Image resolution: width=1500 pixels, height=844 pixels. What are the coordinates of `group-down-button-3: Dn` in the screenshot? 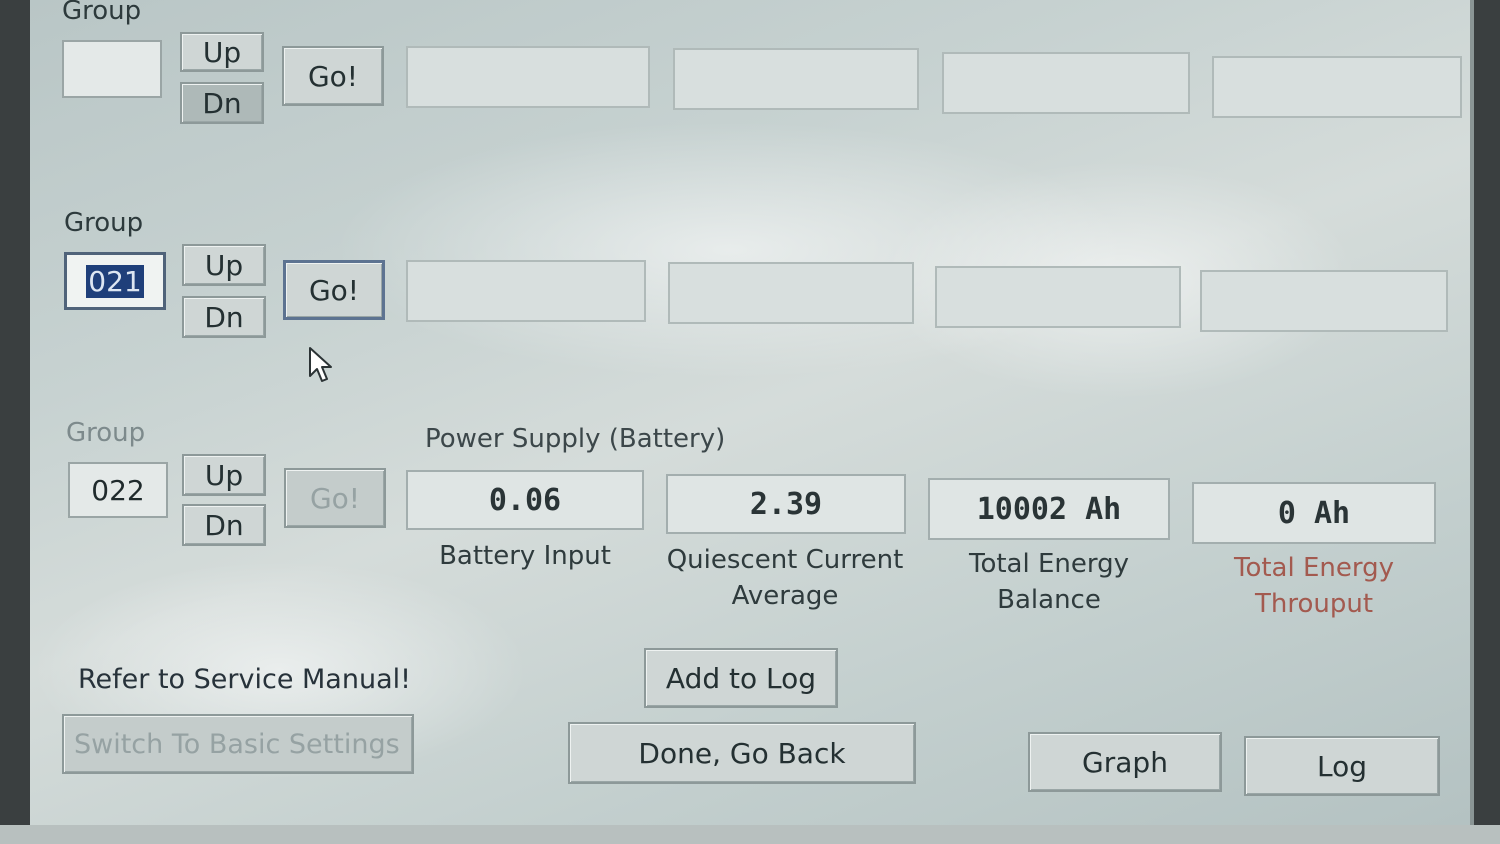 It's located at (224, 525).